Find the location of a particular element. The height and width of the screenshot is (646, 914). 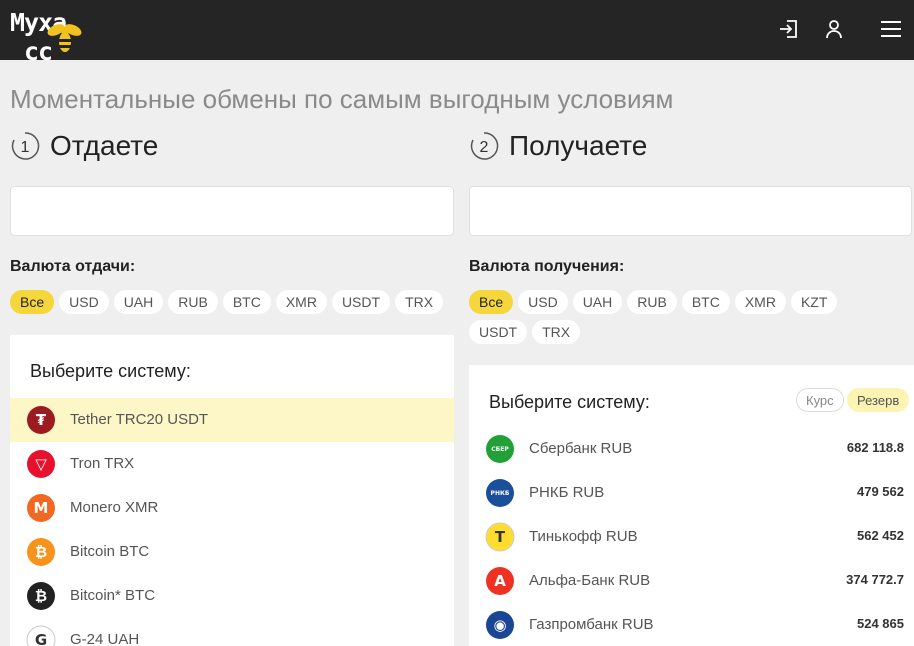

tron-icon: ▽ is located at coordinates (41, 464).